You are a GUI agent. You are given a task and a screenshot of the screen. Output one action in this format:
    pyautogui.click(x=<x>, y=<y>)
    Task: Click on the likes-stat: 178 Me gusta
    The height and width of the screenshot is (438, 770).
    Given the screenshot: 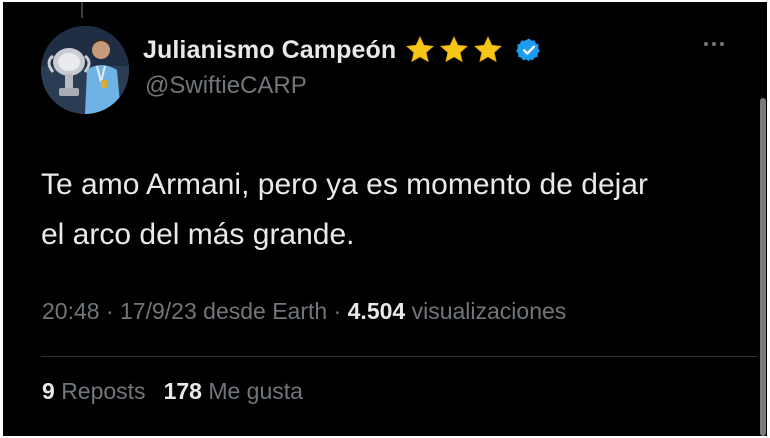 What is the action you would take?
    pyautogui.click(x=233, y=391)
    